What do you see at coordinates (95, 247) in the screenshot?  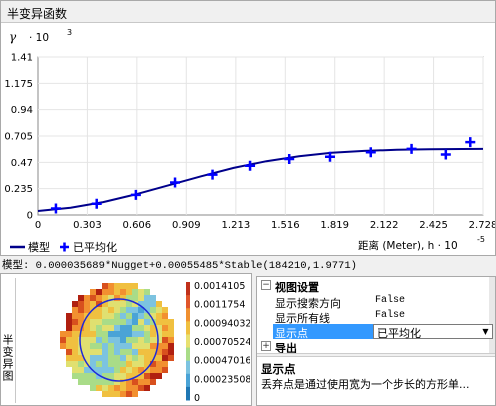 I see `legend-averaged-label: 已平均化` at bounding box center [95, 247].